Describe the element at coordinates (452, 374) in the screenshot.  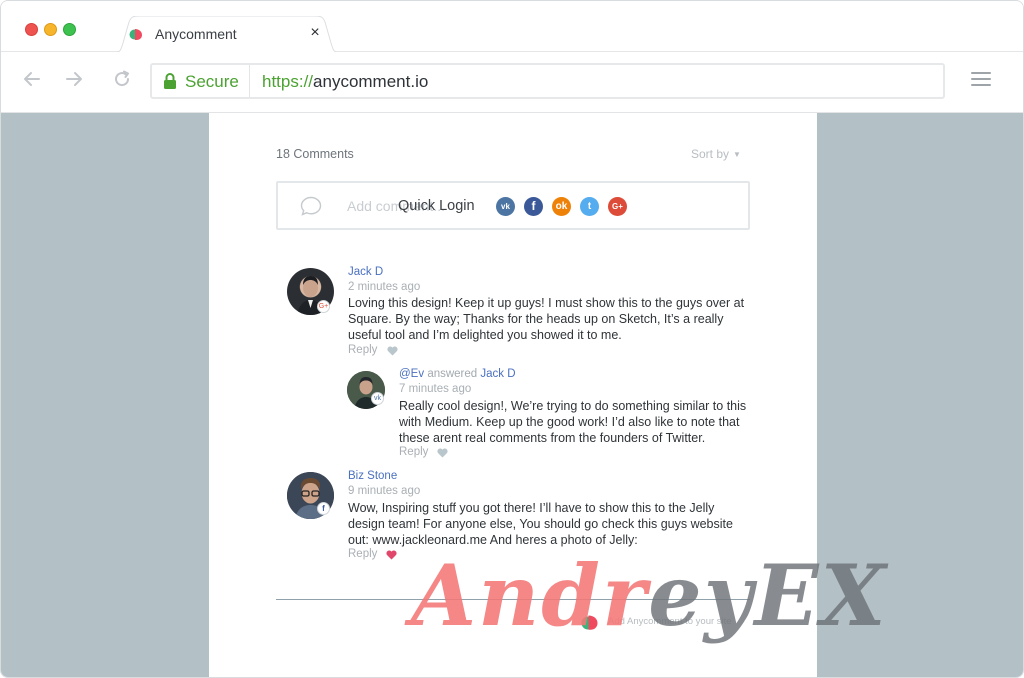
I see `answered-label: answered` at that location.